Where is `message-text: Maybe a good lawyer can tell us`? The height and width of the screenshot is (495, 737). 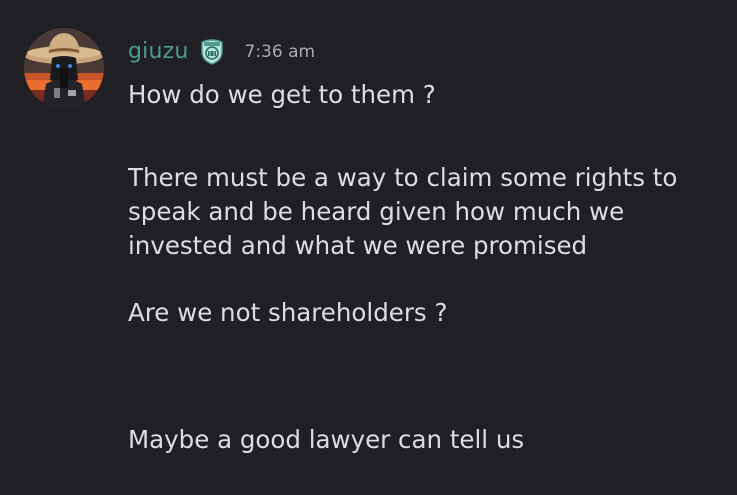
message-text: Maybe a good lawyer can tell us is located at coordinates (326, 439).